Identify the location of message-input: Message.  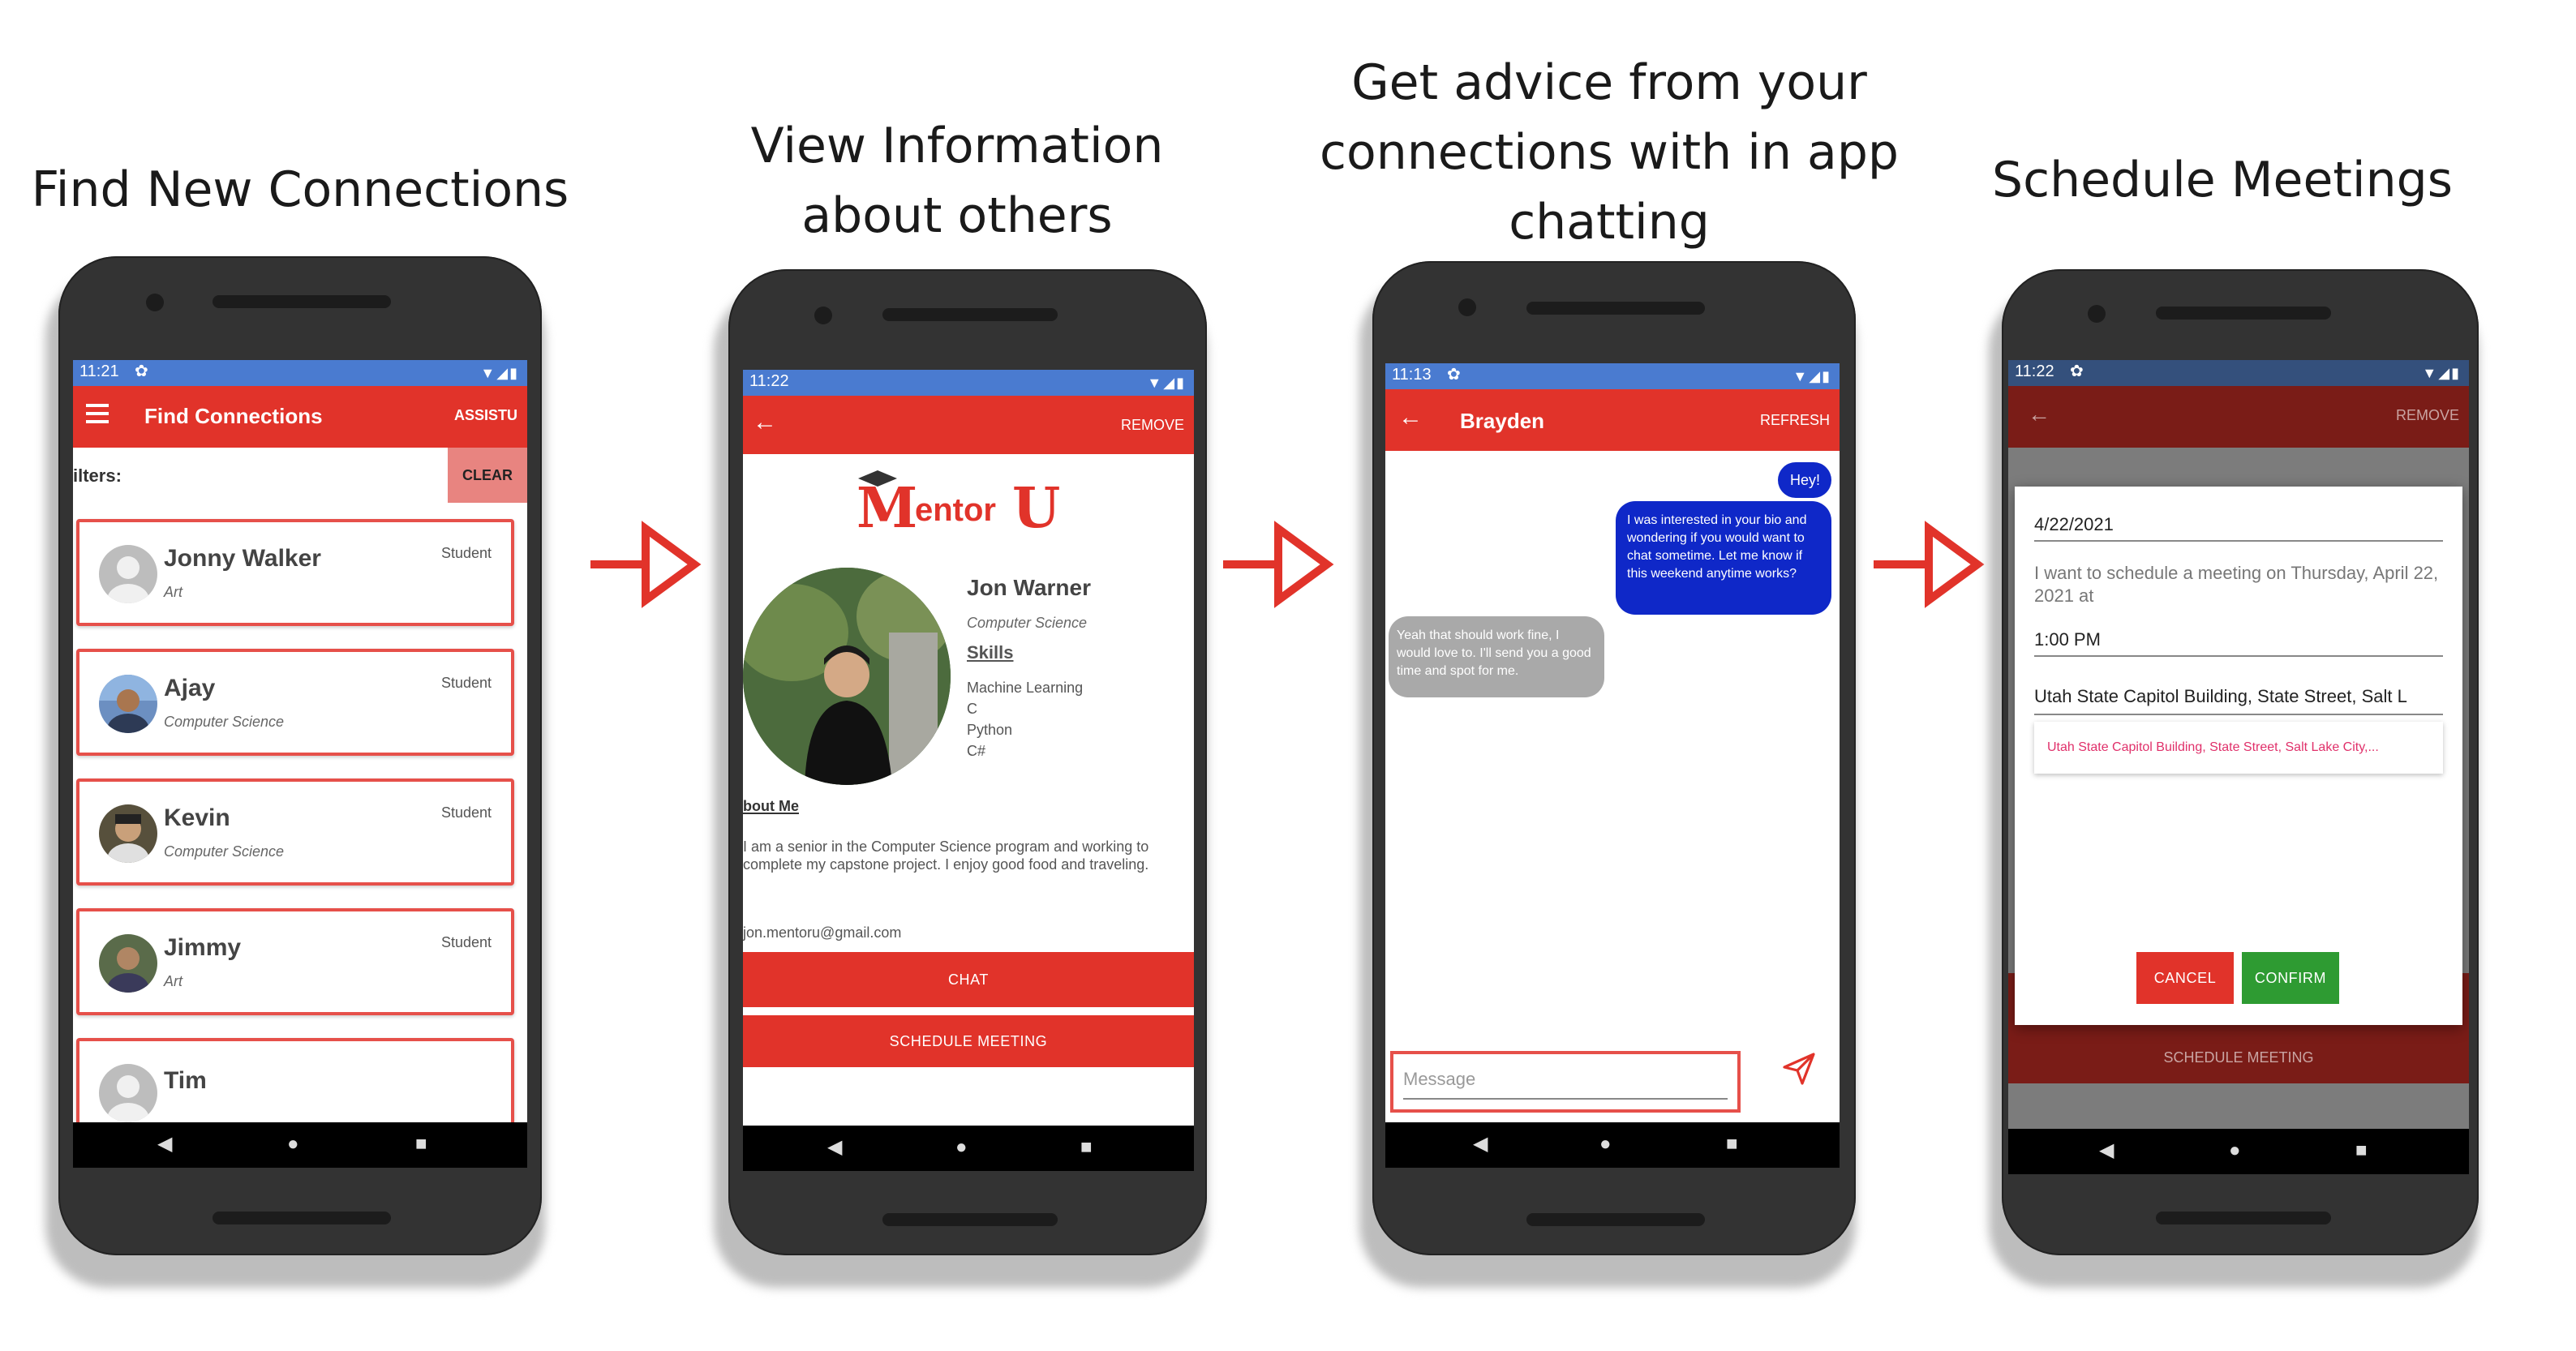
(1565, 1082).